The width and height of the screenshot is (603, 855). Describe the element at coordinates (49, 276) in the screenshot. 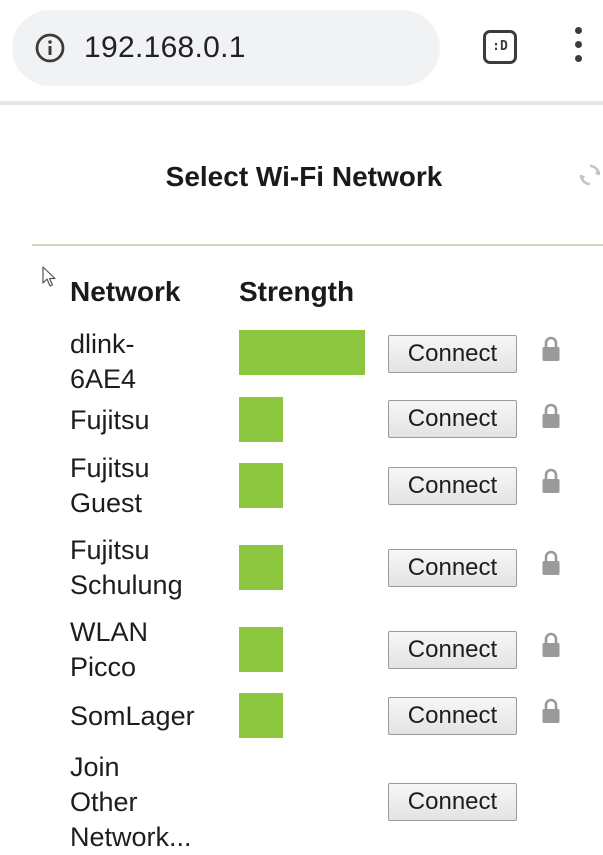

I see `mouse-cursor-icon` at that location.